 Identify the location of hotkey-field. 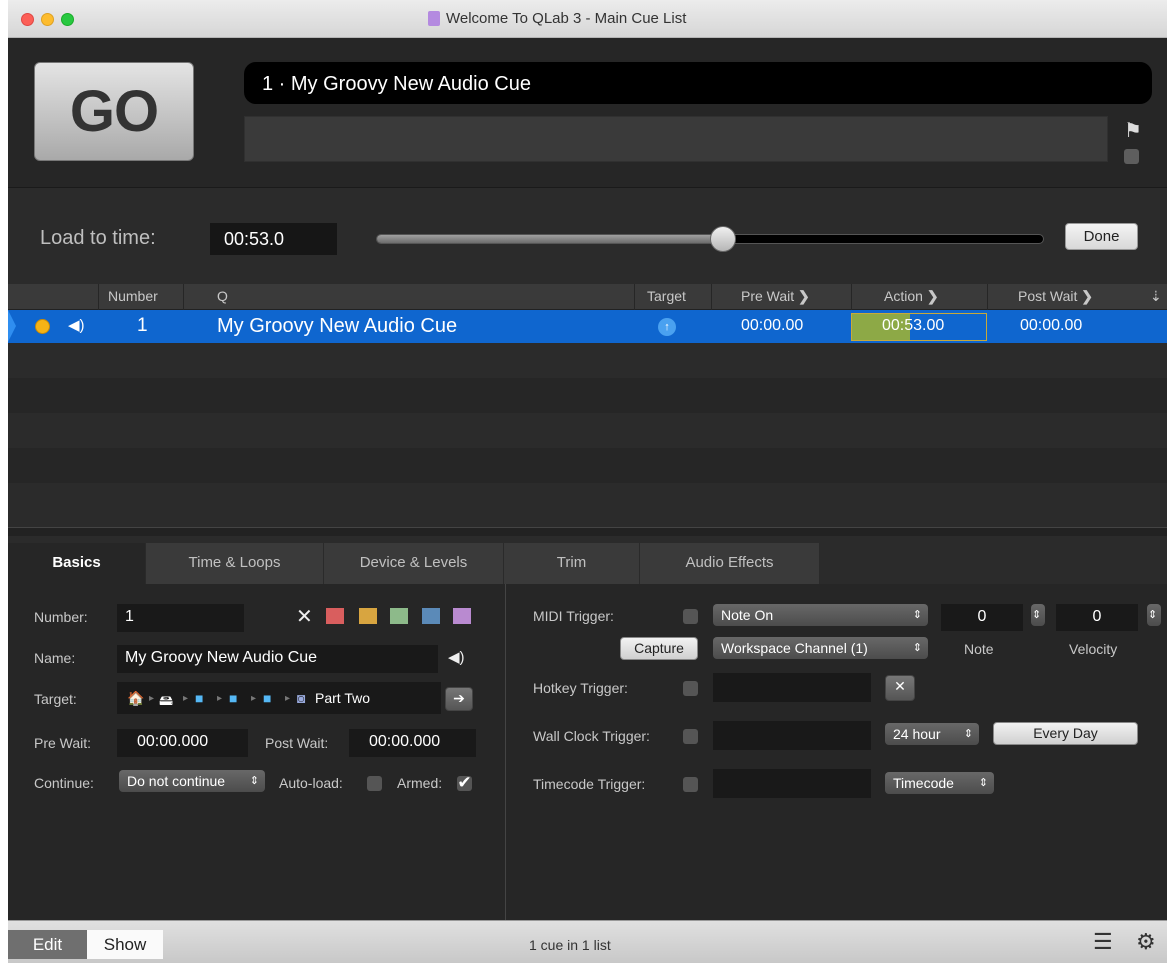
(792, 687).